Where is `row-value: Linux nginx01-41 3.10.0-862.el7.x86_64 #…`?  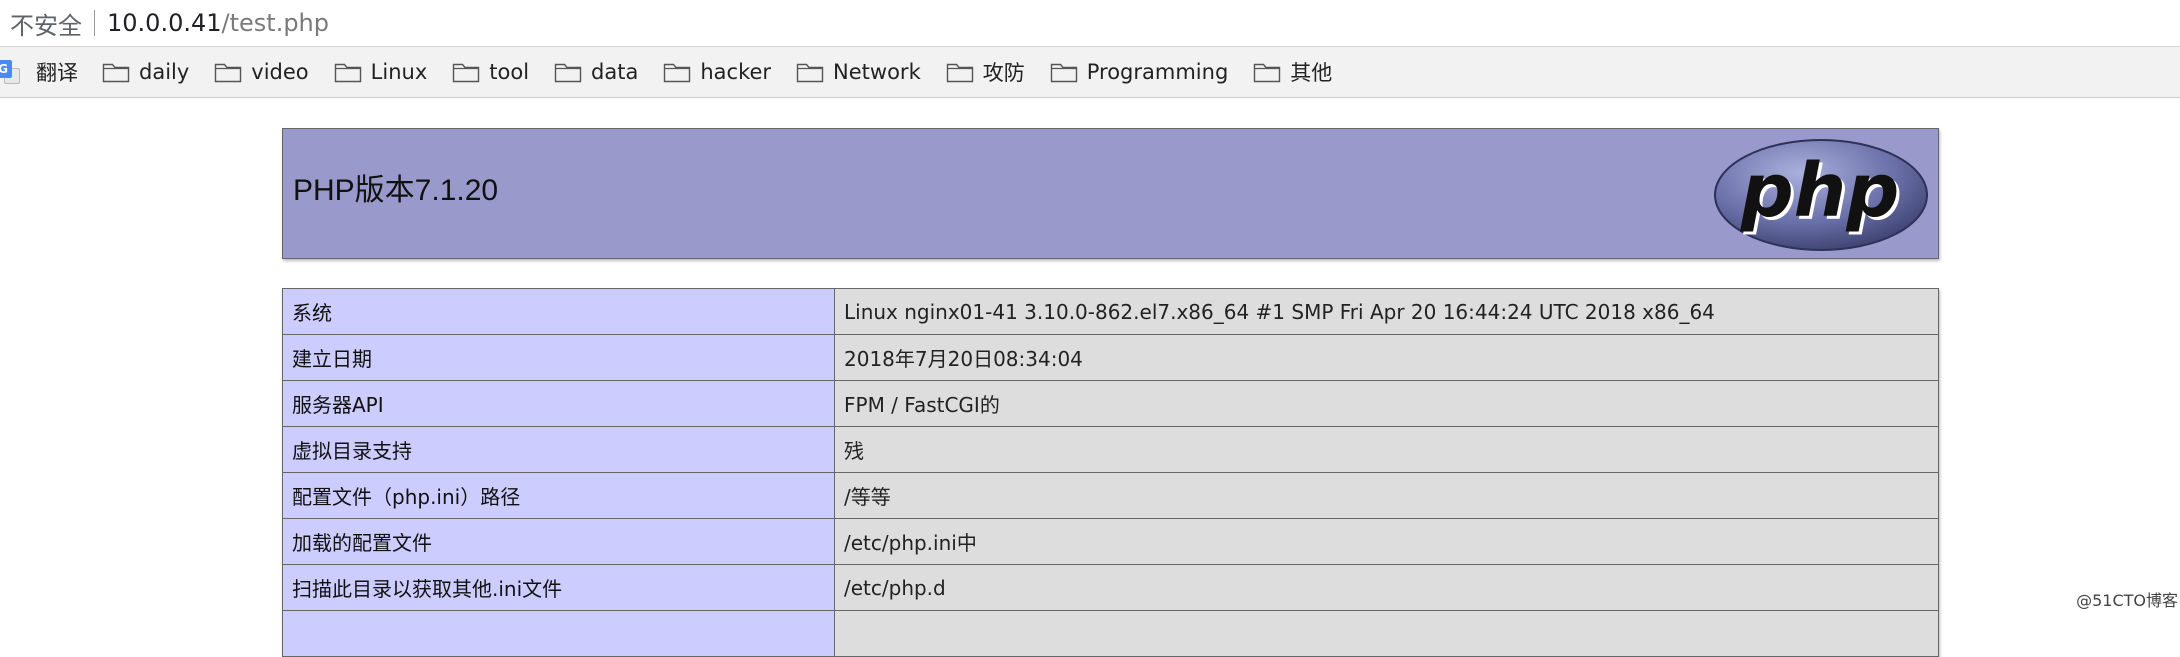 row-value: Linux nginx01-41 3.10.0-862.el7.x86_64 #… is located at coordinates (1387, 312).